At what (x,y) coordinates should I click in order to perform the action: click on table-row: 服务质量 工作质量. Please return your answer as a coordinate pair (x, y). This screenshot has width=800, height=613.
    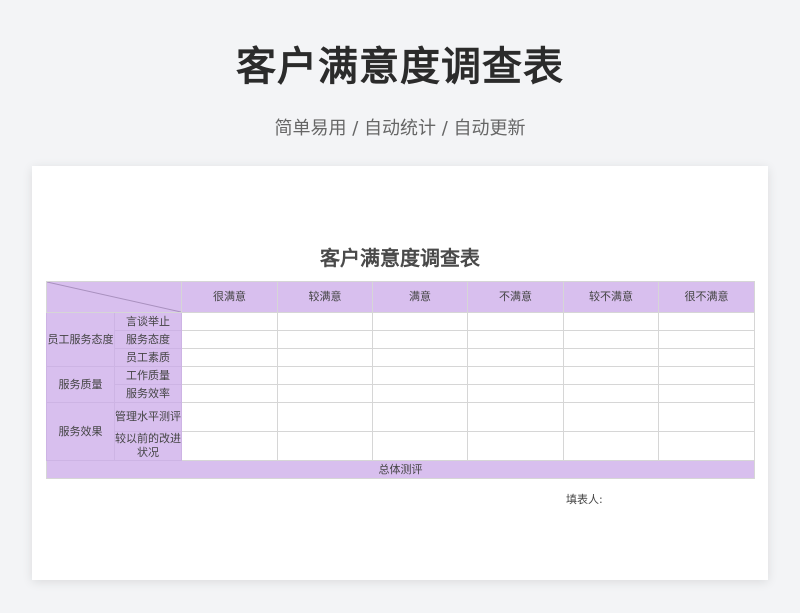
    Looking at the image, I should click on (400, 384).